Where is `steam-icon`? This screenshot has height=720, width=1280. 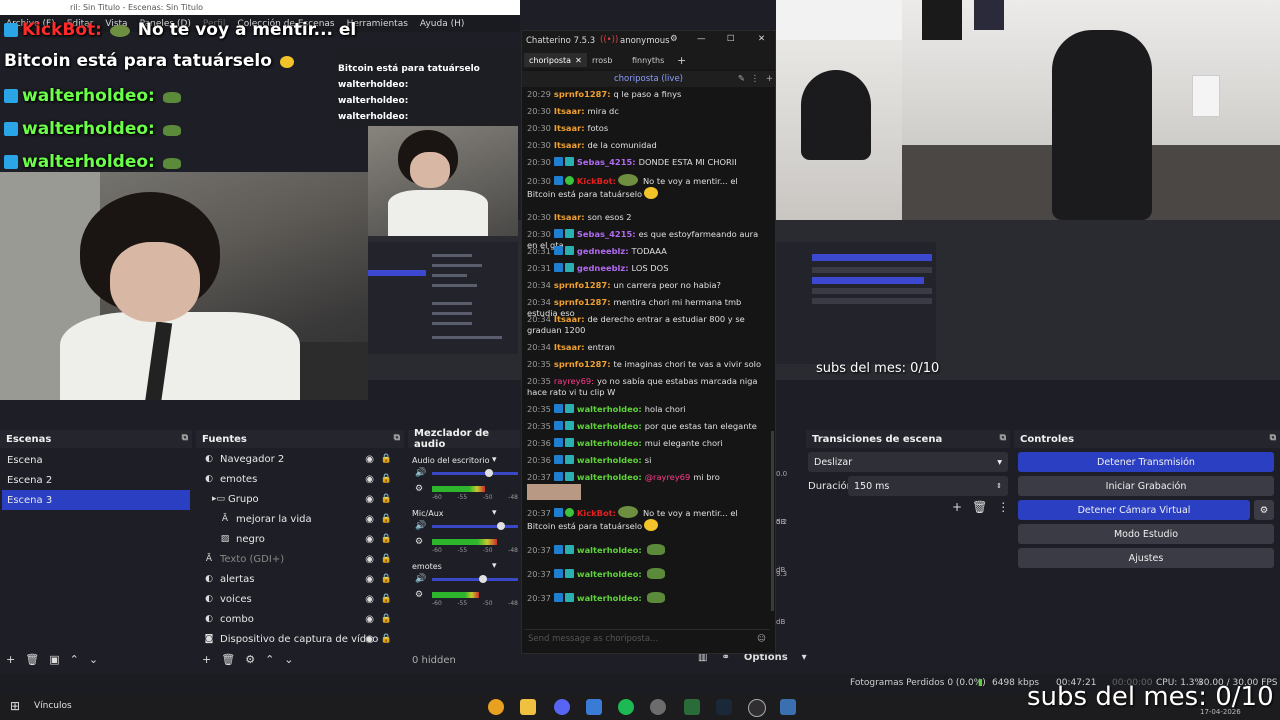
steam-icon is located at coordinates (724, 707).